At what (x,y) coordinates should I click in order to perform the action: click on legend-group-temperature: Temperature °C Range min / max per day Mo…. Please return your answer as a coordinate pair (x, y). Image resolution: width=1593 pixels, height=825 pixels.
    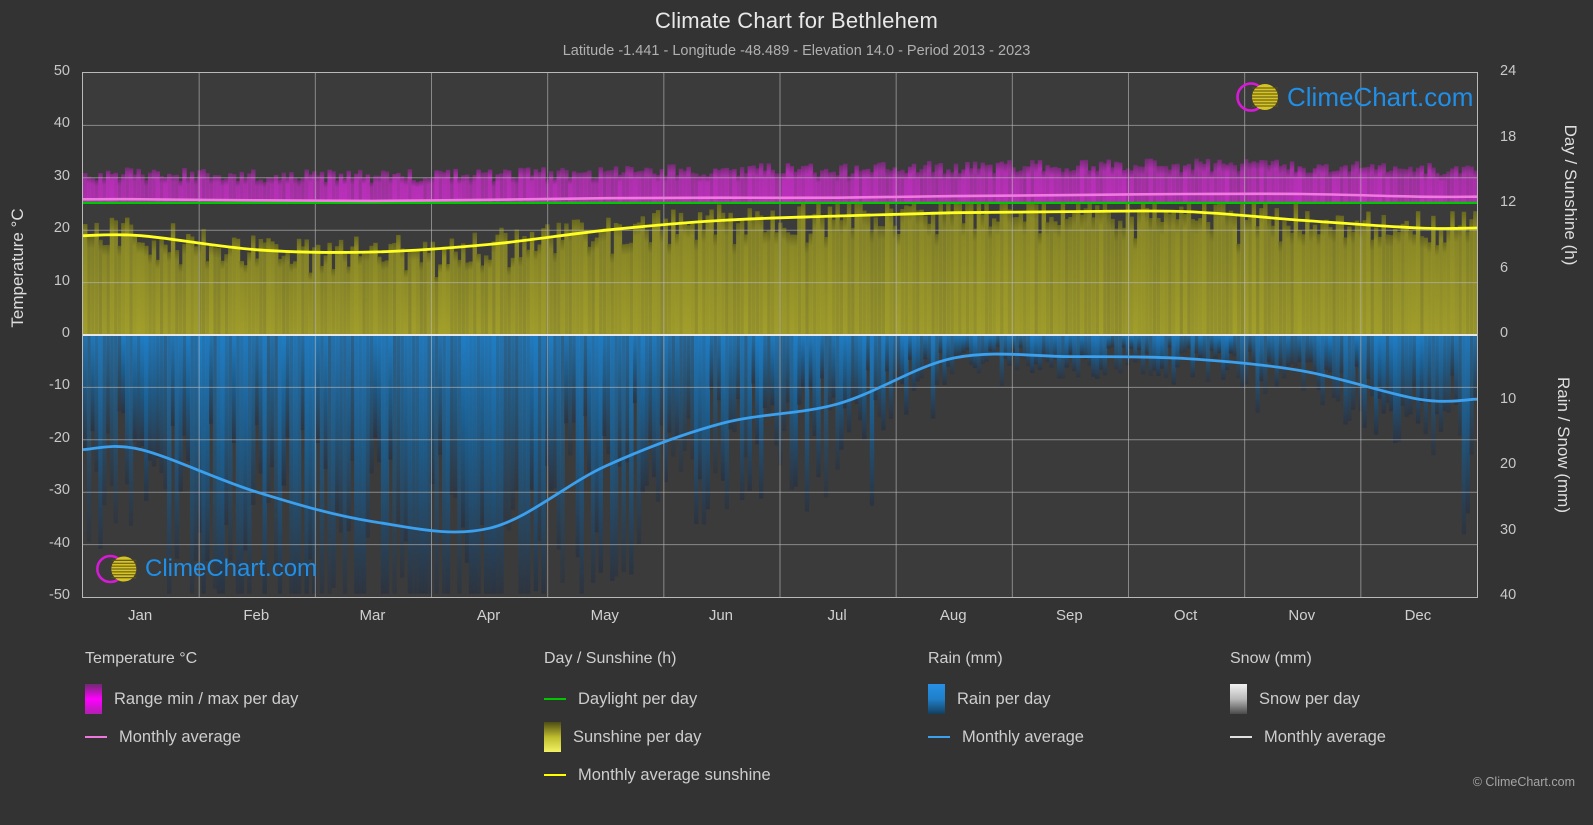
    Looking at the image, I should click on (191, 703).